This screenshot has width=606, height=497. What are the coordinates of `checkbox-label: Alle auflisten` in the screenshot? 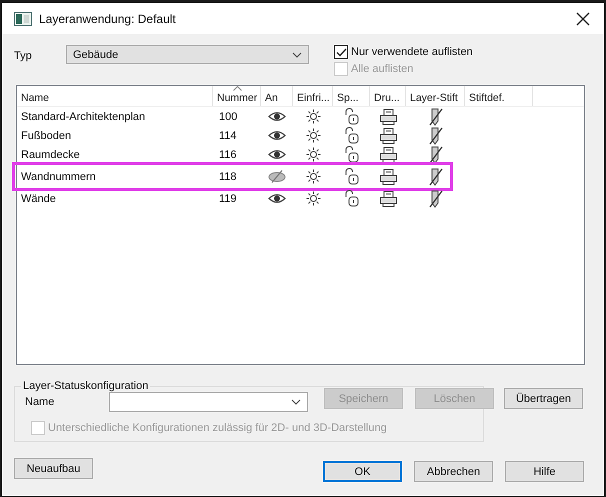 It's located at (382, 69).